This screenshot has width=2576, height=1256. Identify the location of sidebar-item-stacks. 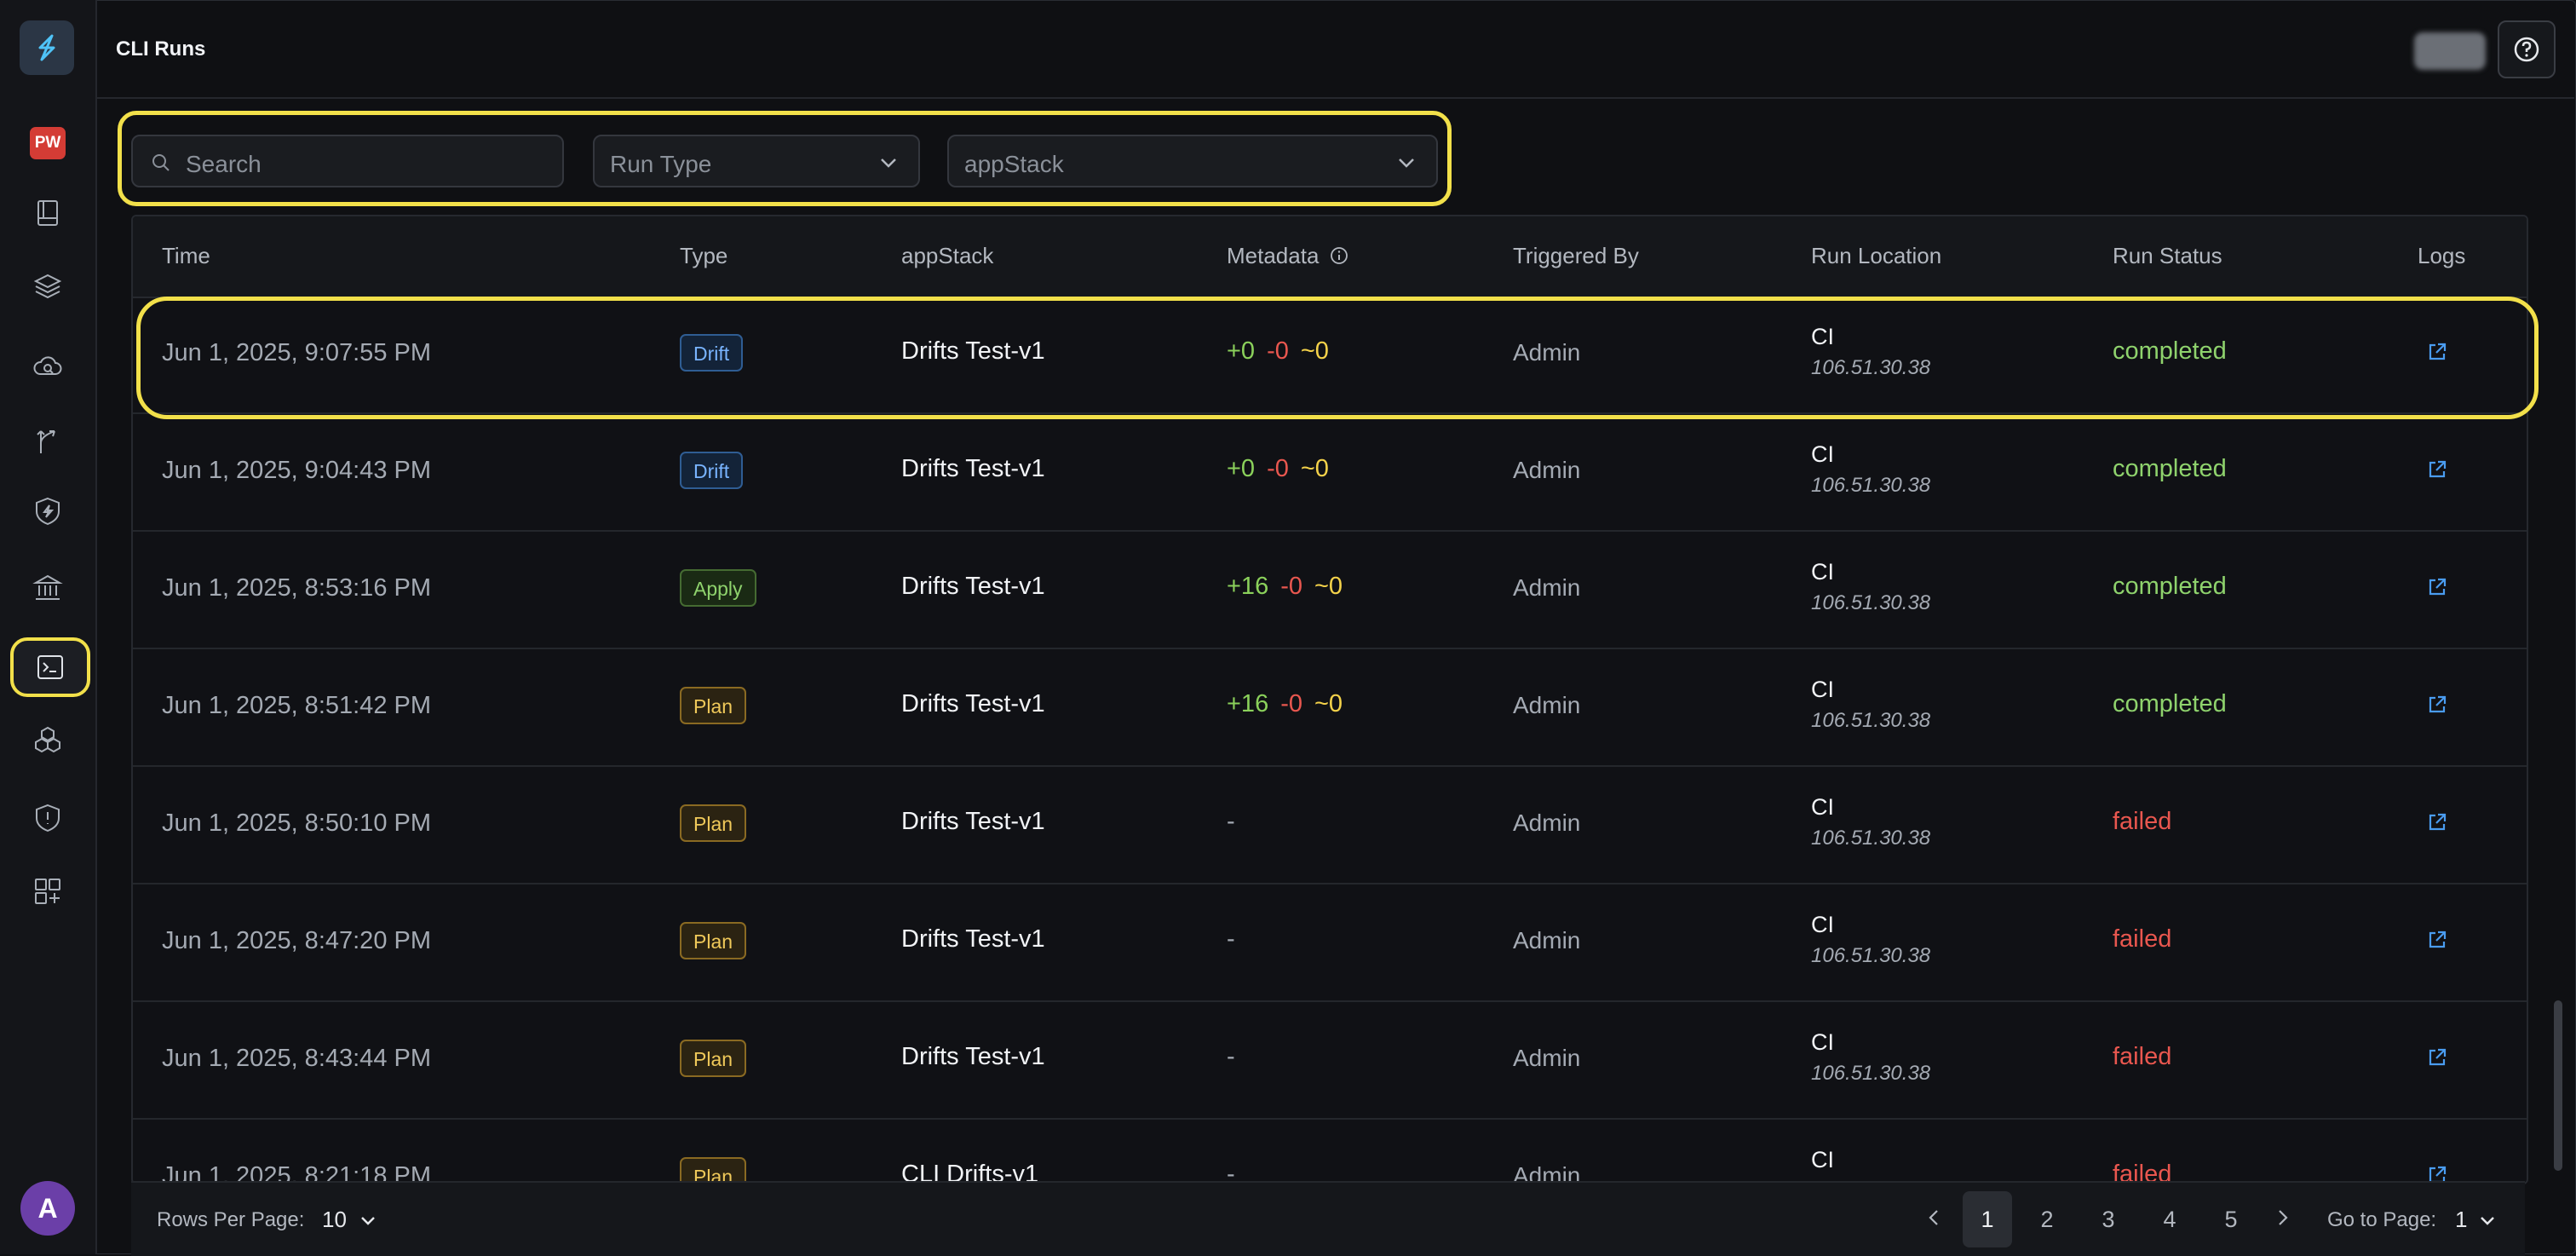
(48, 286).